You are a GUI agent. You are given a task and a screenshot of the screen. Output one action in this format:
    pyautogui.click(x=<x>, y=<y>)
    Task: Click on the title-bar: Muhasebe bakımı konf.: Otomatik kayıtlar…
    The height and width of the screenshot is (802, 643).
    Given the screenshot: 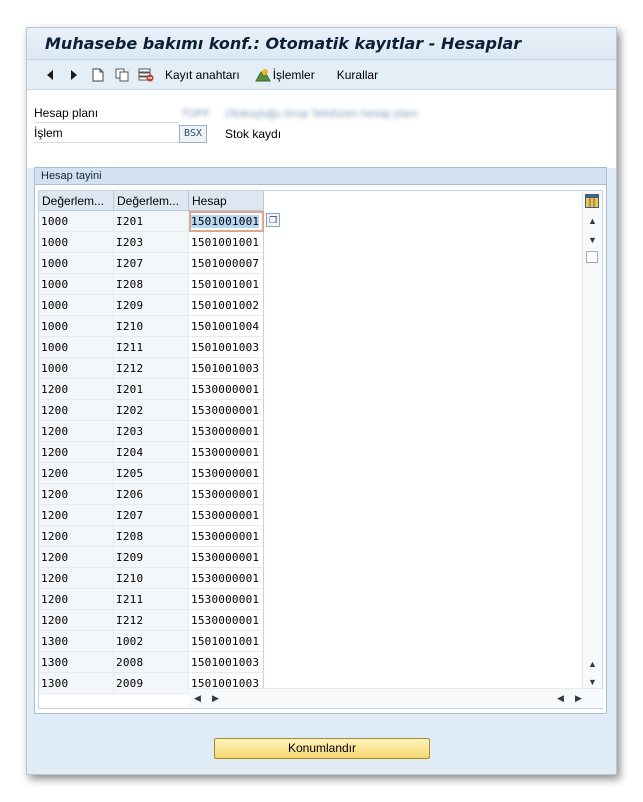 What is the action you would take?
    pyautogui.click(x=321, y=44)
    